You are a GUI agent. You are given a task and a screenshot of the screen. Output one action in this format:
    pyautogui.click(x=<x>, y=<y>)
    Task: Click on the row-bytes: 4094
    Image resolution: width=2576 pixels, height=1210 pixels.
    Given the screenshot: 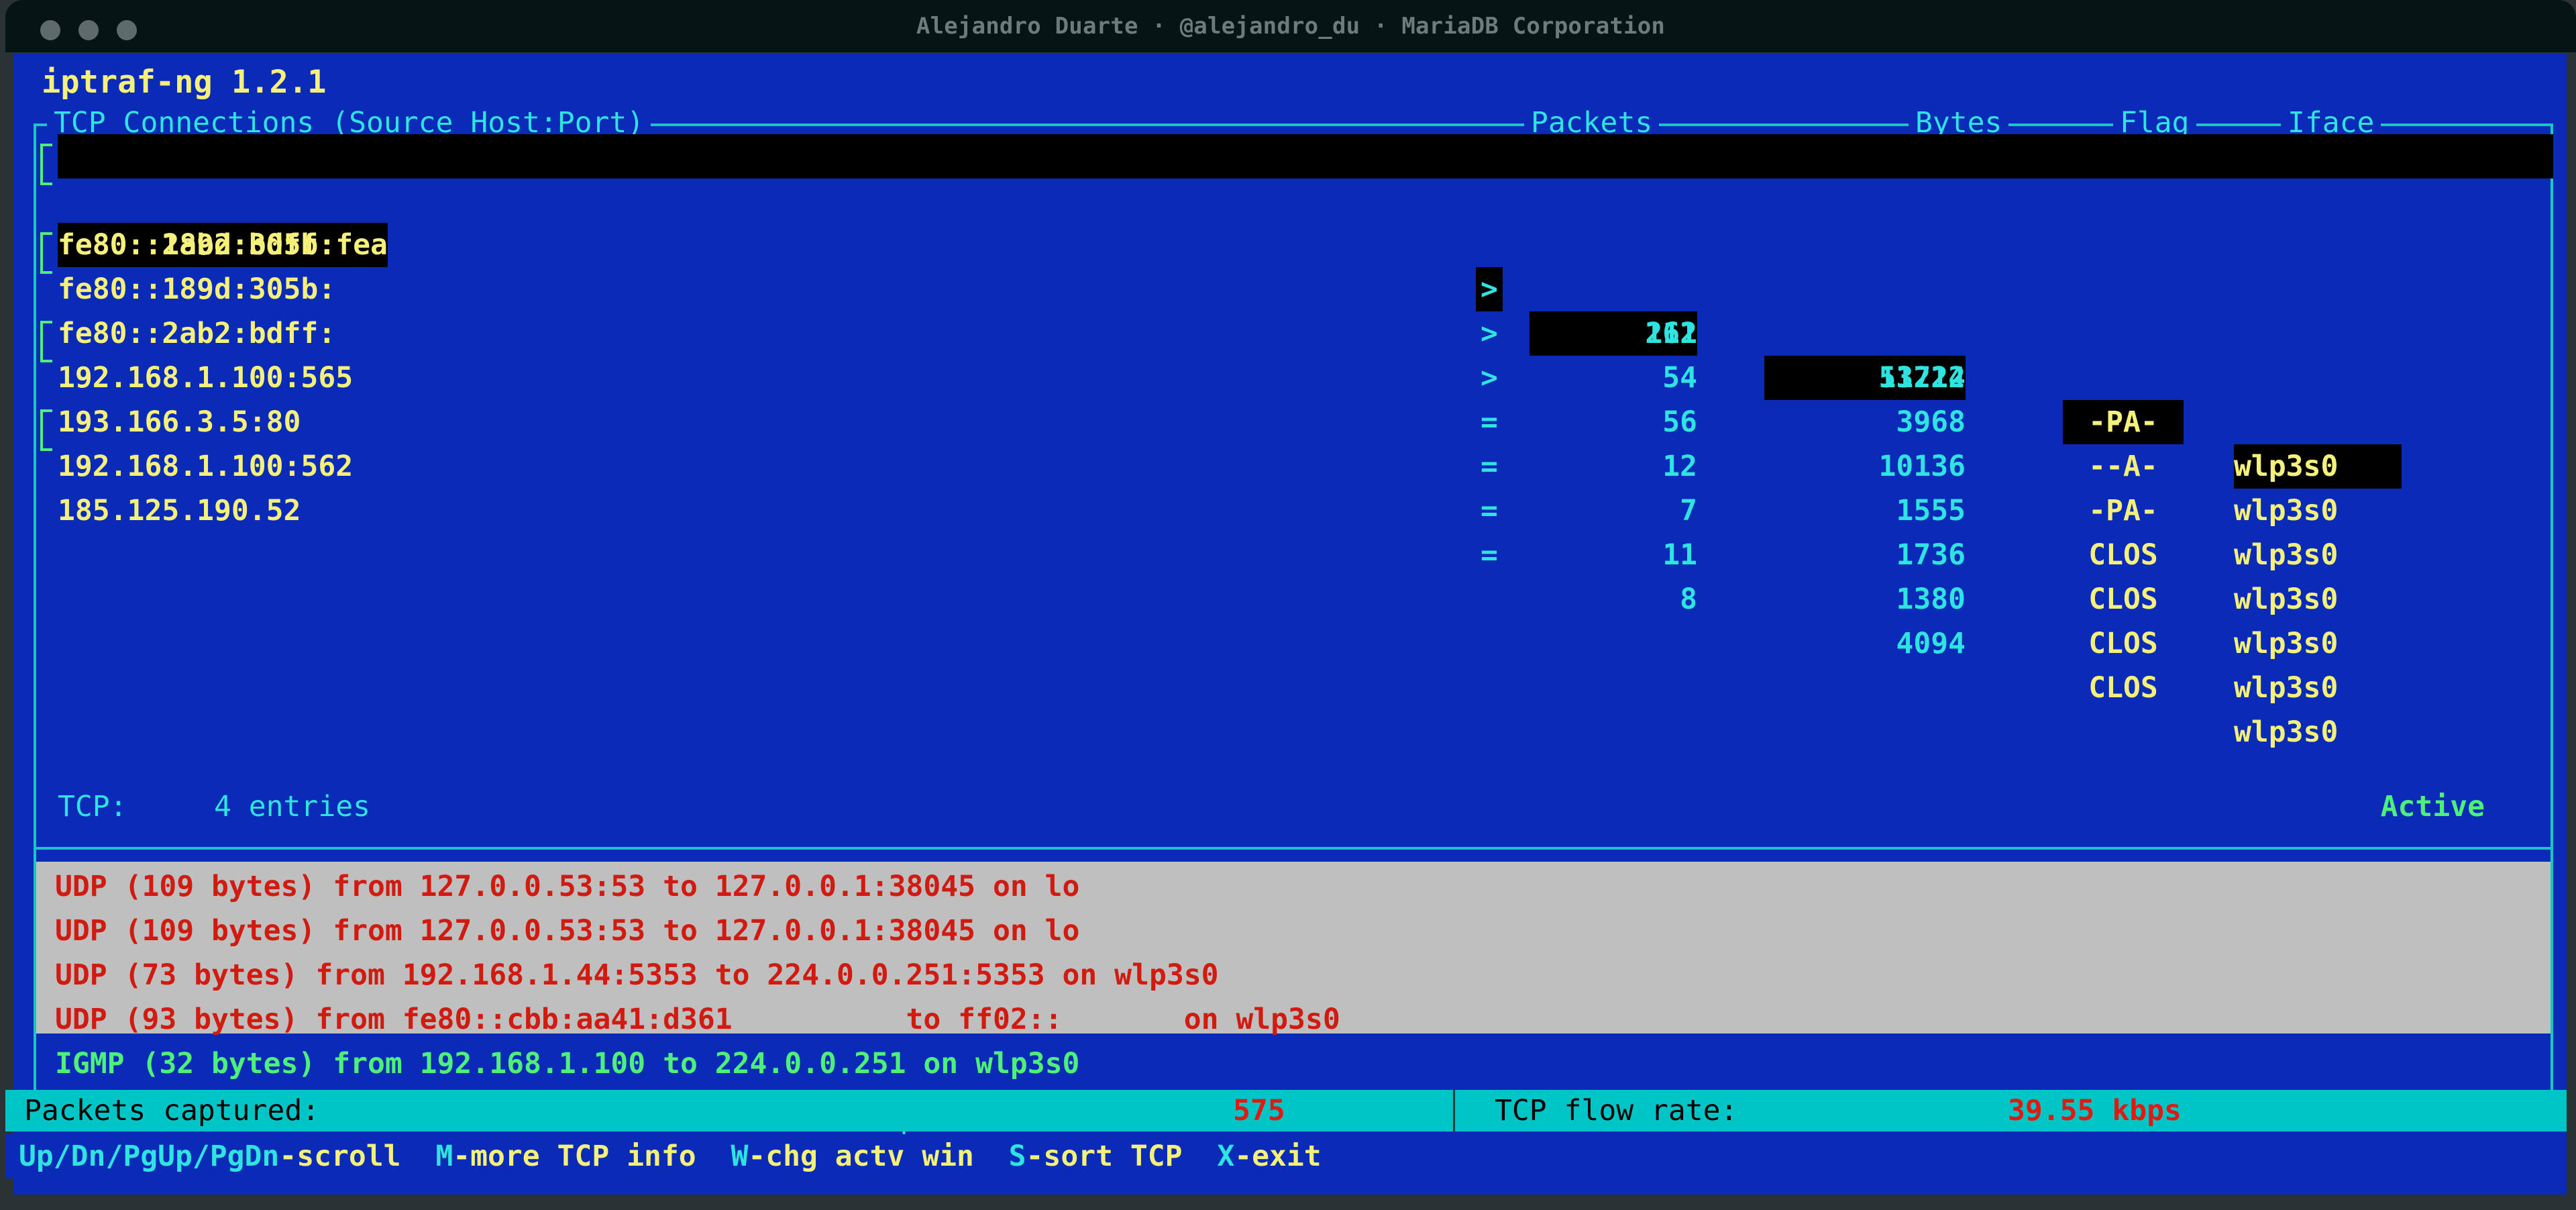 What is the action you would take?
    pyautogui.click(x=1931, y=643)
    